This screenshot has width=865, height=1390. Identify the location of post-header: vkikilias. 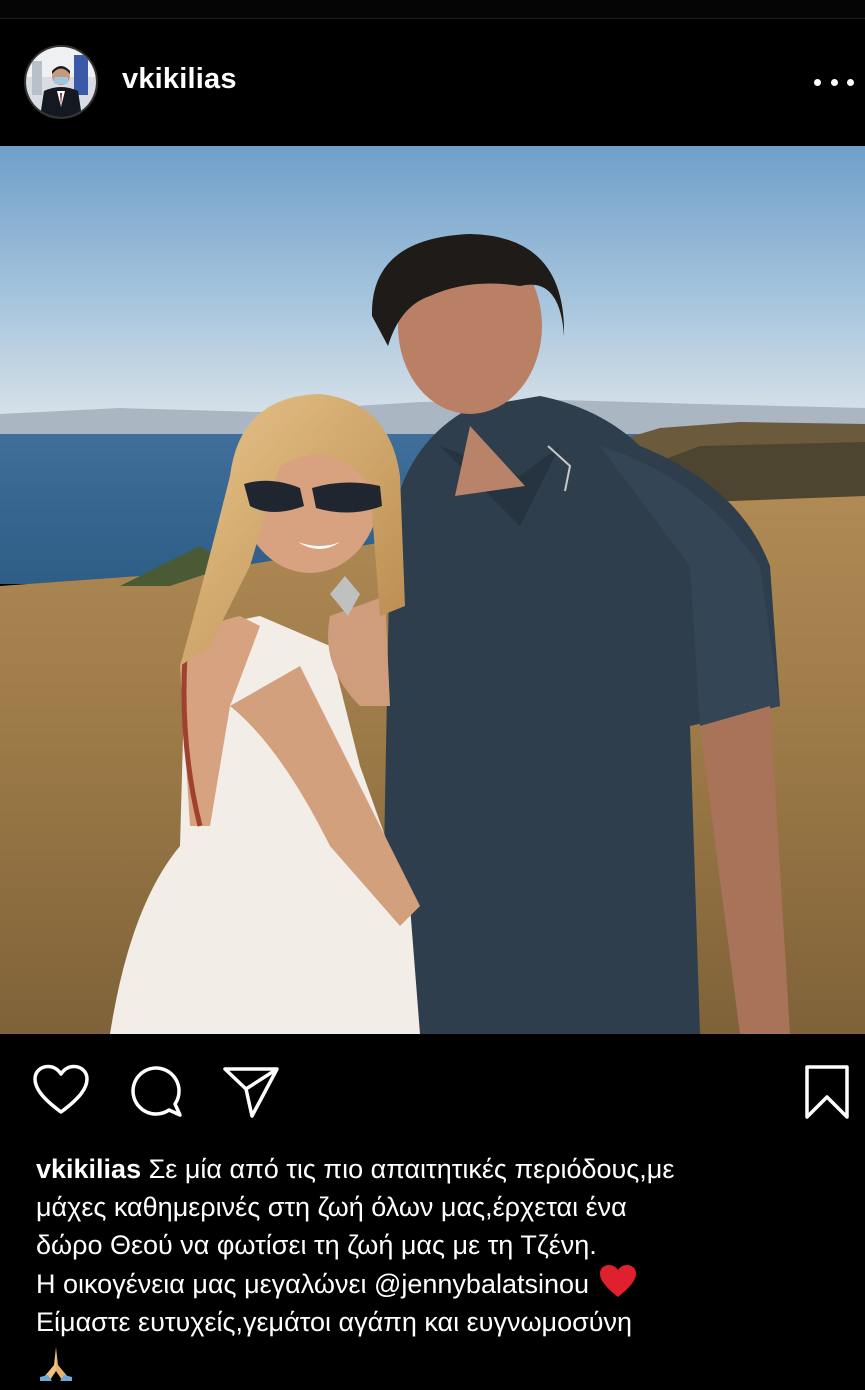
(432, 82).